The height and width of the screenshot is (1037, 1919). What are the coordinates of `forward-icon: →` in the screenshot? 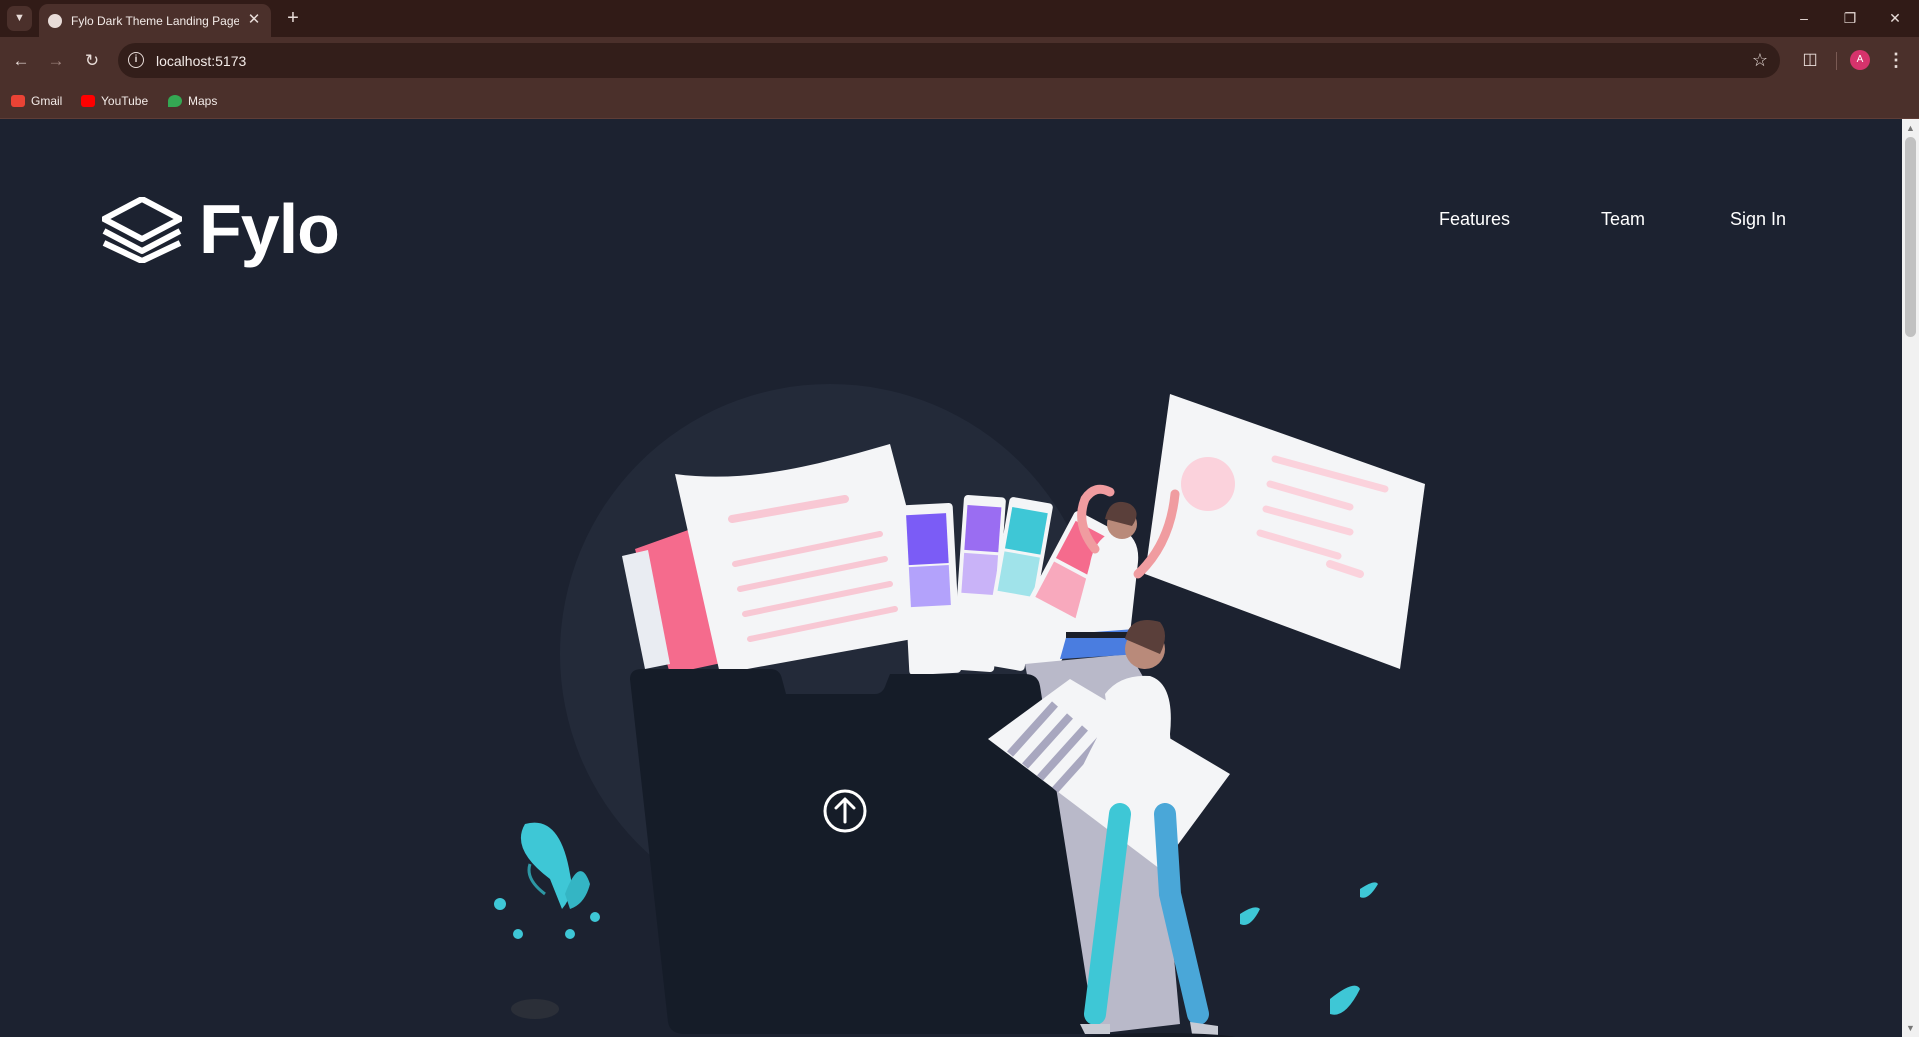 It's located at (56, 61).